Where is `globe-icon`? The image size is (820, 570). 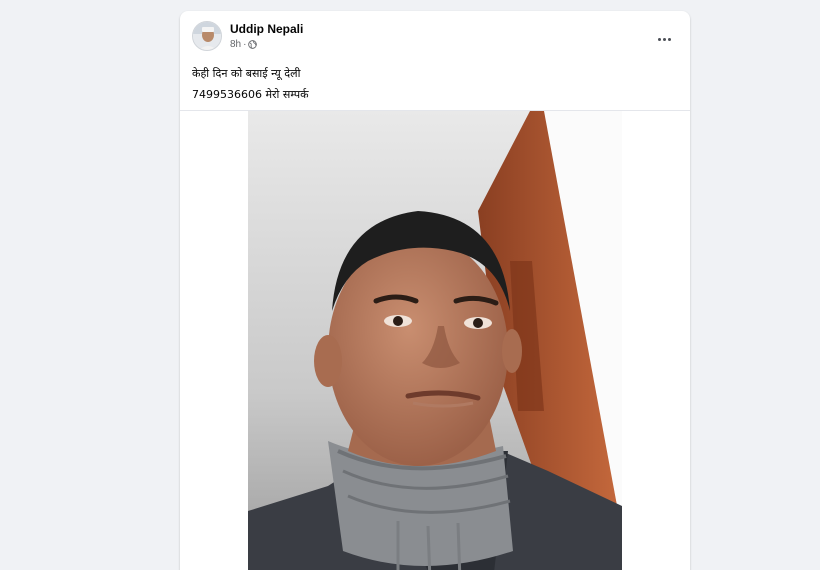 globe-icon is located at coordinates (253, 44).